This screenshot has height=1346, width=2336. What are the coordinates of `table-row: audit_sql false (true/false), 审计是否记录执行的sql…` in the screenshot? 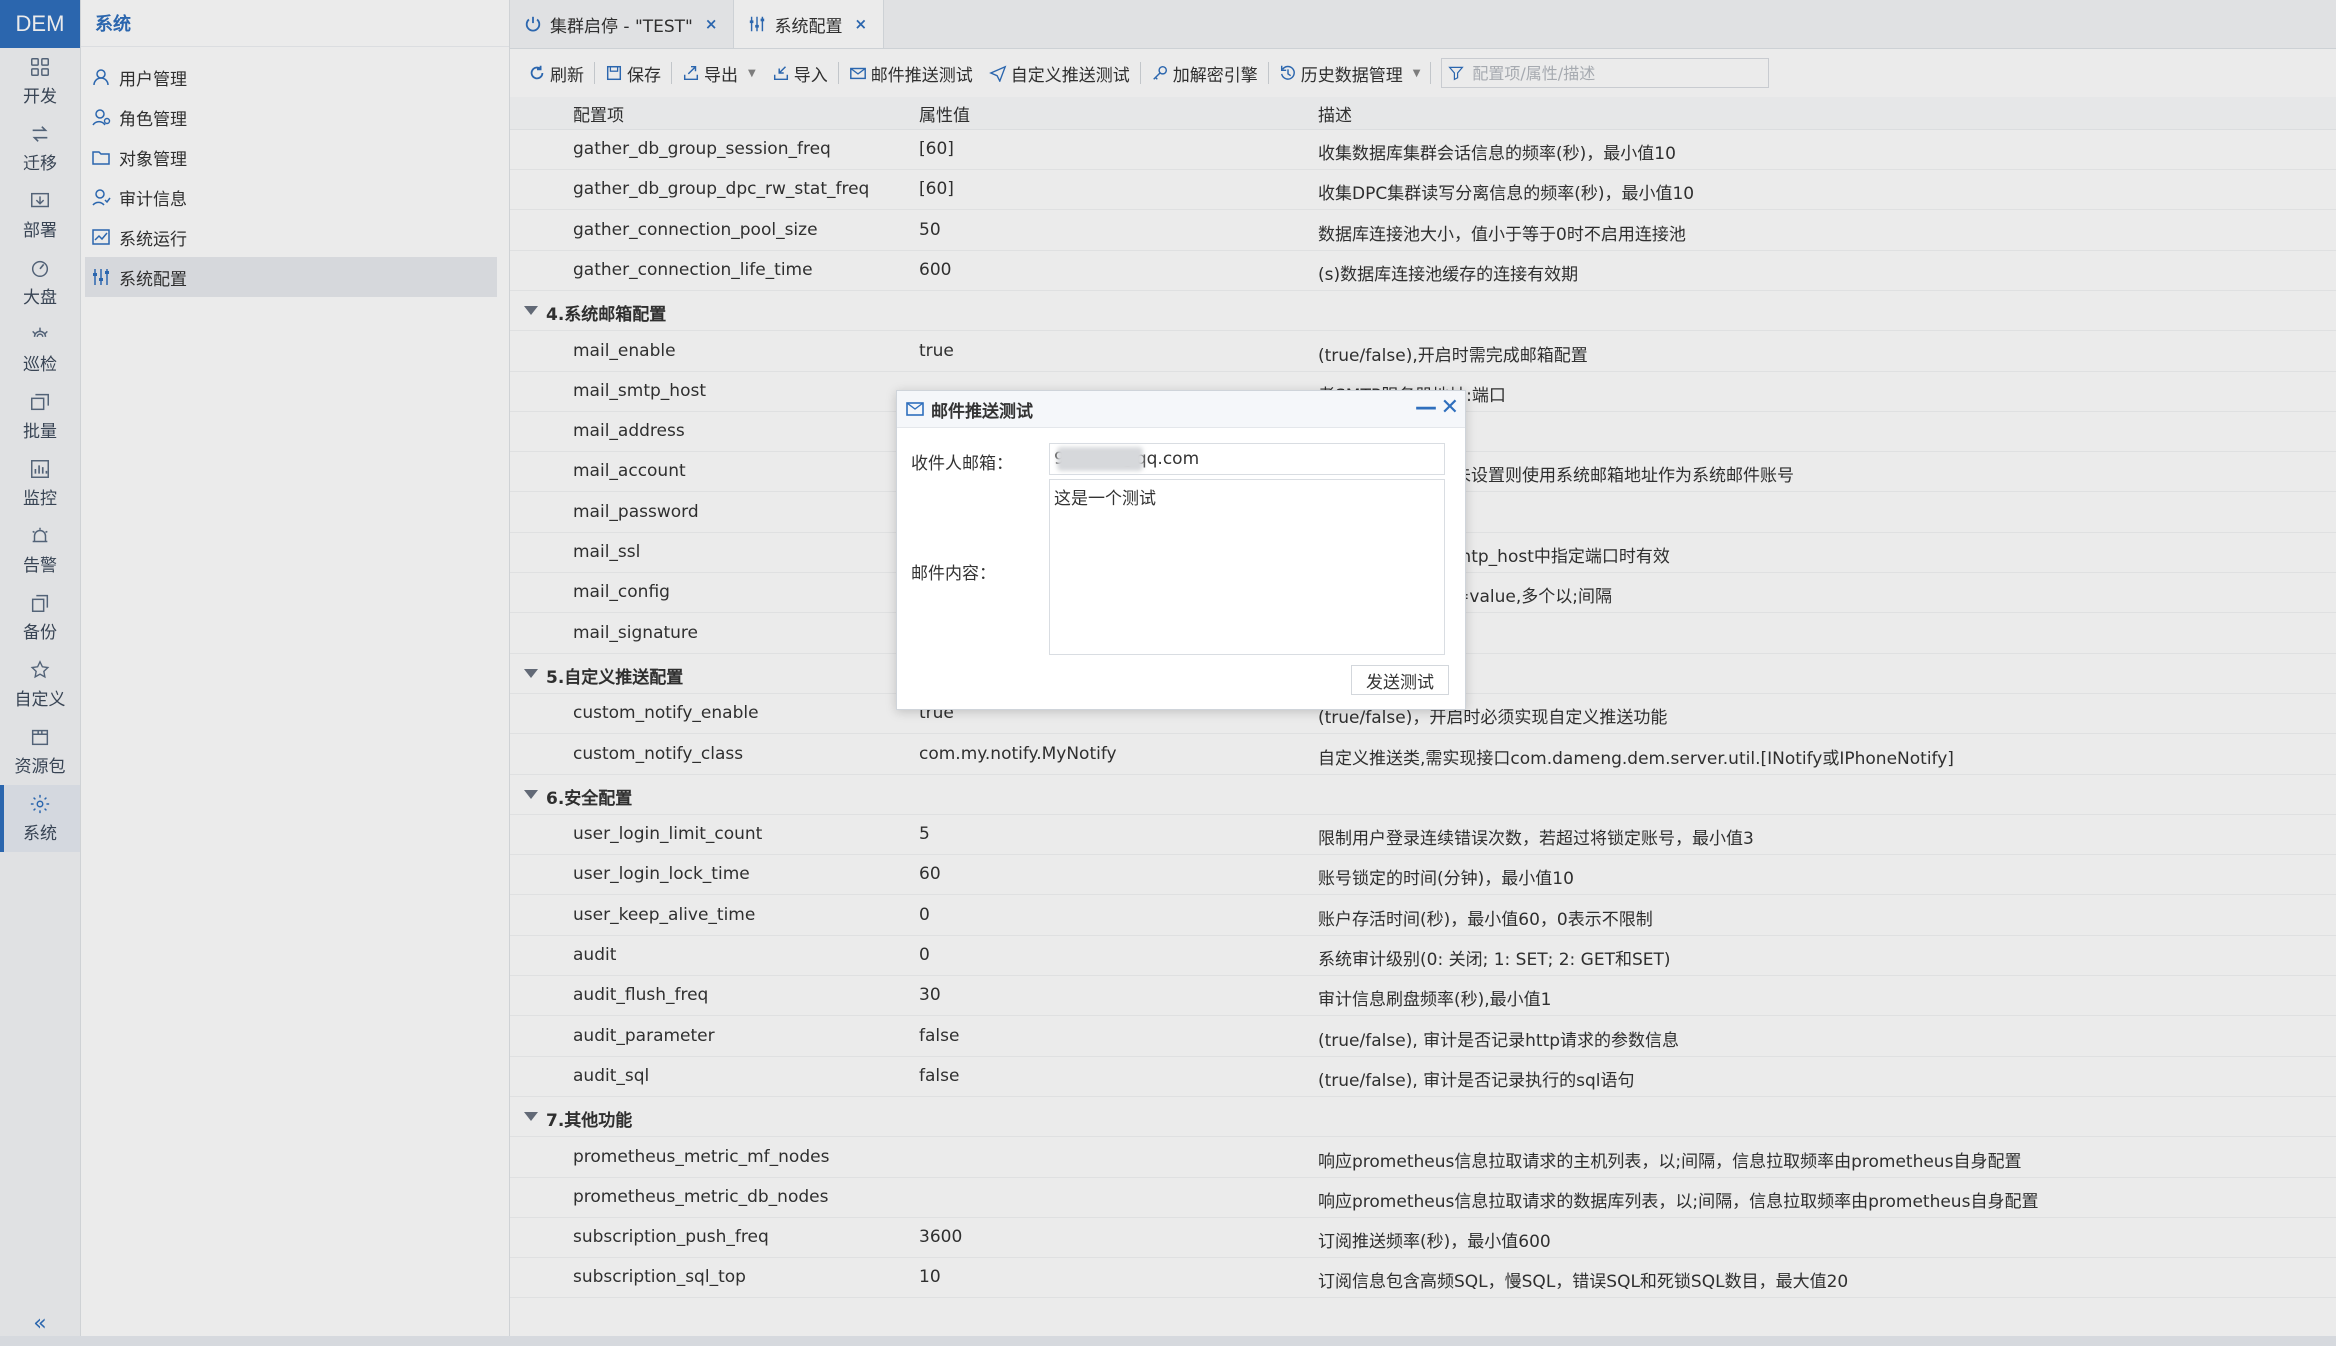 It's located at (1423, 1076).